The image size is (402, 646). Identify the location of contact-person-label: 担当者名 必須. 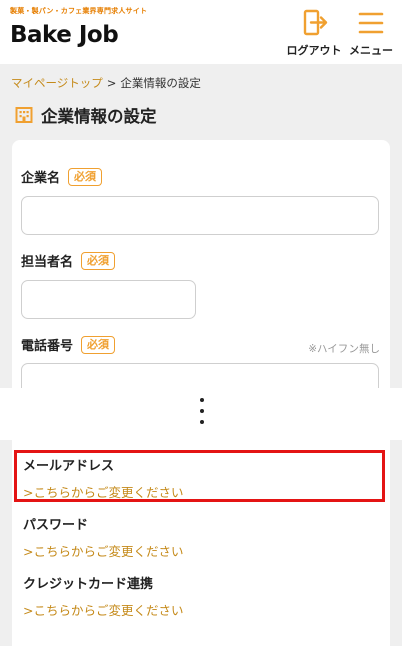
(68, 260).